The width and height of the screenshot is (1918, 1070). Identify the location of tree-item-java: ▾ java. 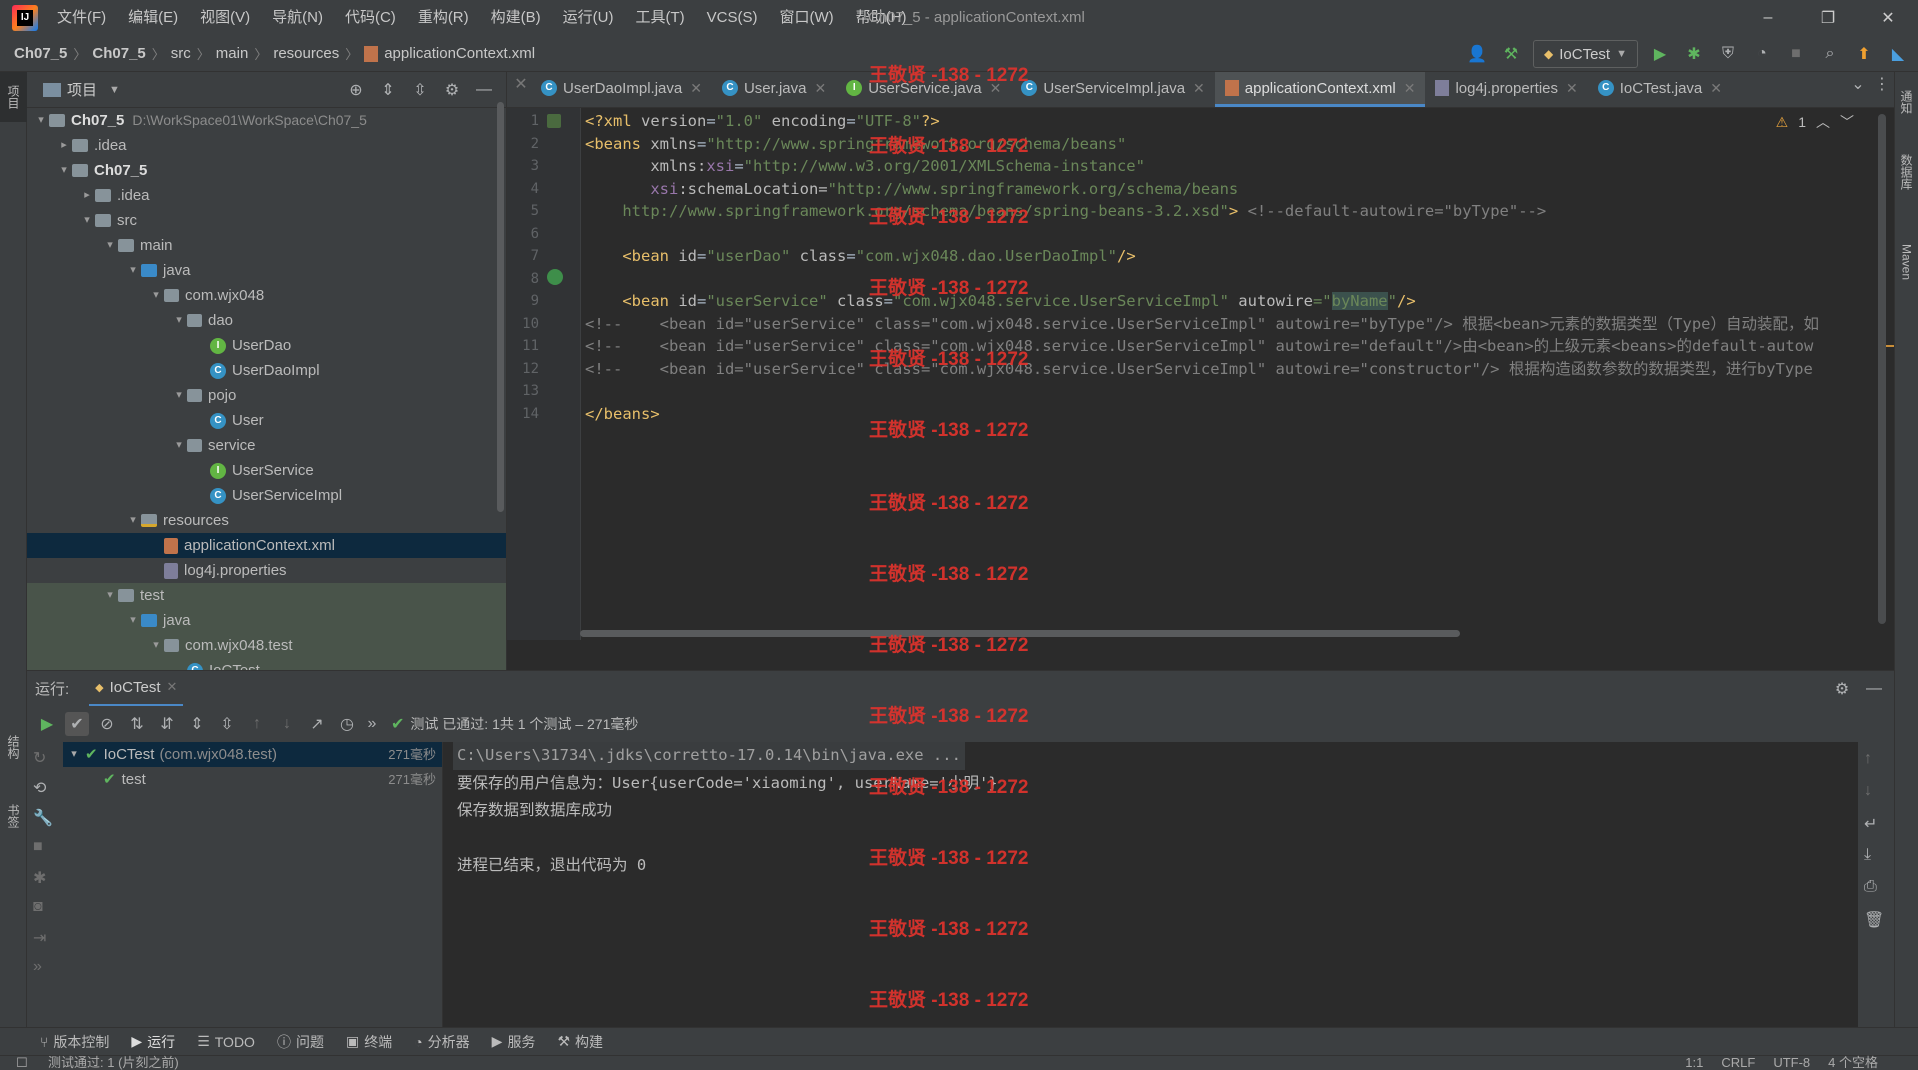
(266, 620).